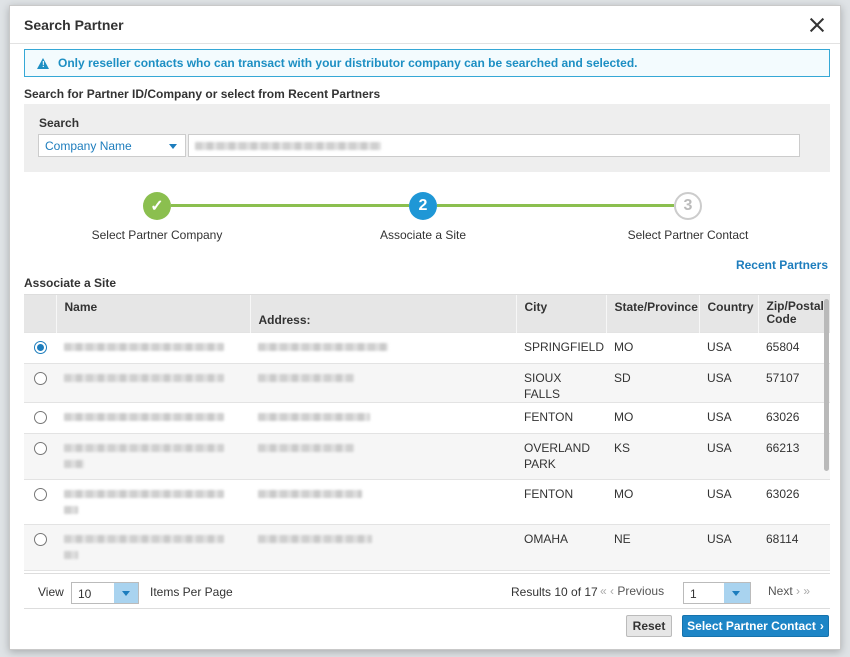 The width and height of the screenshot is (850, 657). What do you see at coordinates (652, 455) in the screenshot?
I see `cell-state: KS` at bounding box center [652, 455].